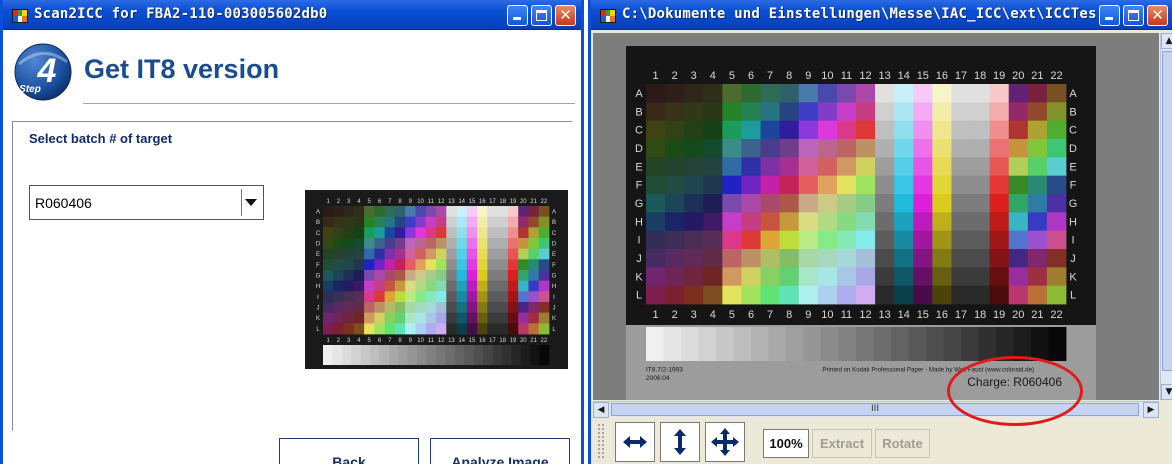  I want to click on back-button: Back, so click(349, 451).